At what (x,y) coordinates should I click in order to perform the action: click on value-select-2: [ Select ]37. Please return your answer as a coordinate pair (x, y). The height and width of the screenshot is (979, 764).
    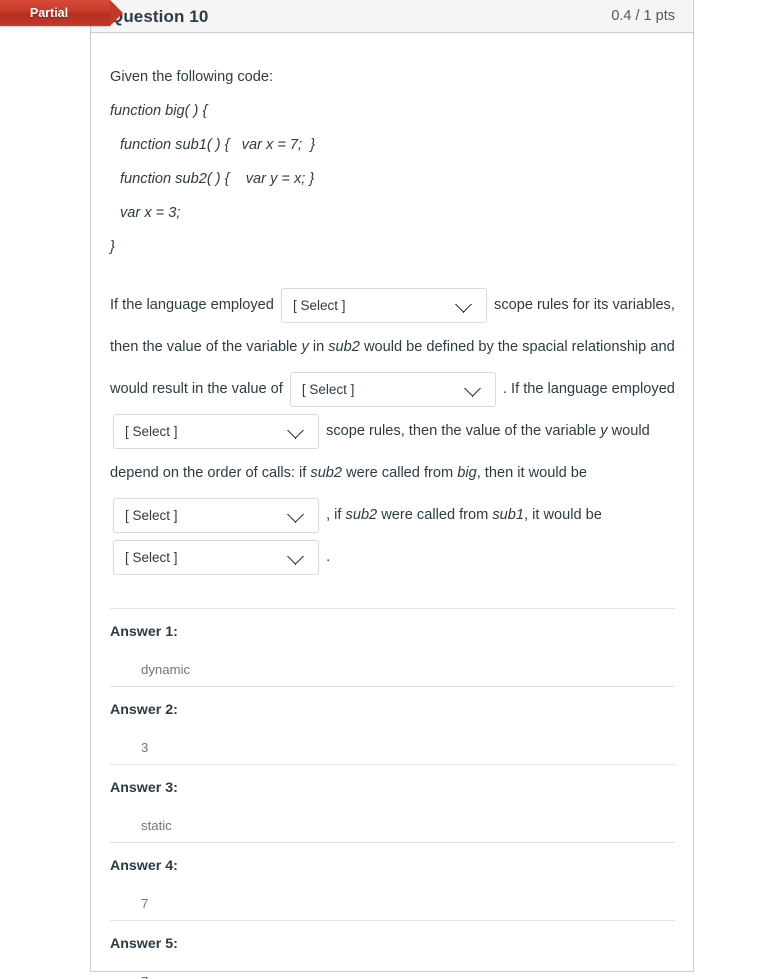
    Looking at the image, I should click on (216, 515).